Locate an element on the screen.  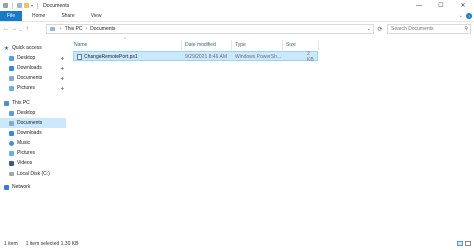
column-header-type: Type is located at coordinates (240, 45).